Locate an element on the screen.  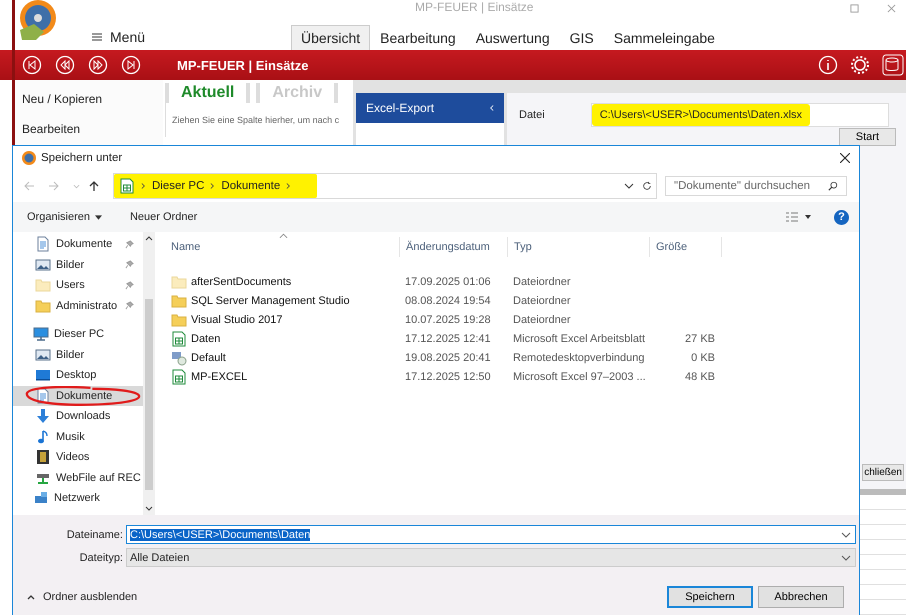
close-button: chließen is located at coordinates (883, 472).